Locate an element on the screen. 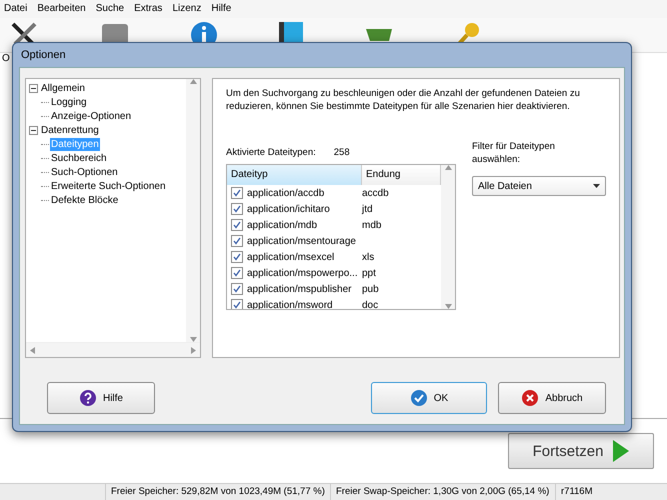 Image resolution: width=667 pixels, height=500 pixels. close-icon is located at coordinates (530, 398).